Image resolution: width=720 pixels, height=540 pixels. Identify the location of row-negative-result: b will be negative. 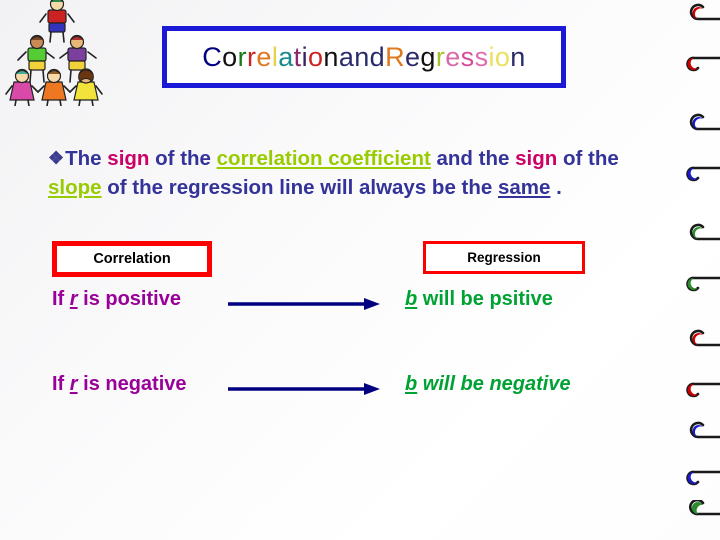
(488, 384).